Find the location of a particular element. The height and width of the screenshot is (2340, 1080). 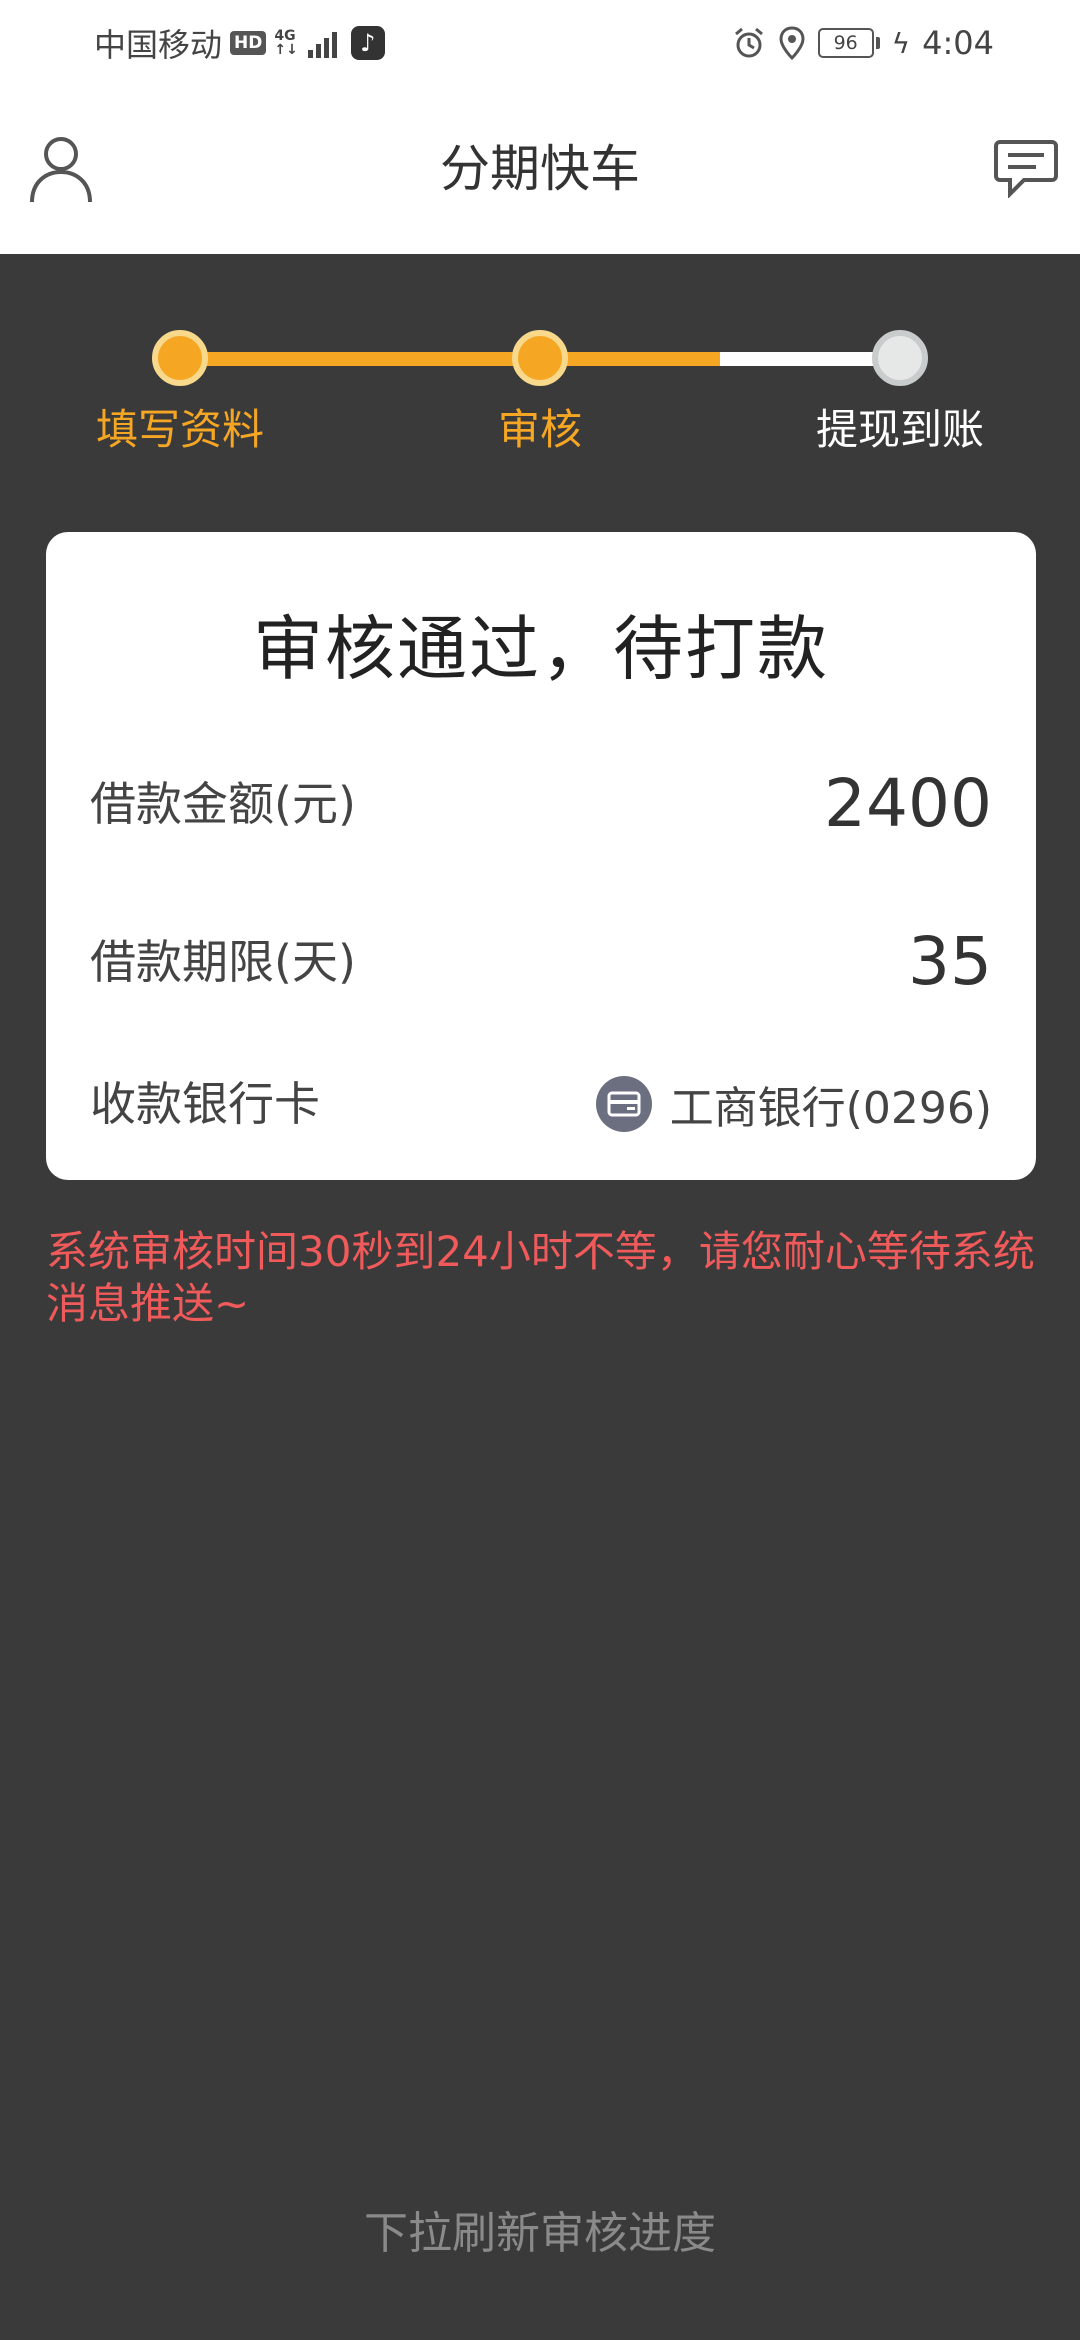

hd-badge: HD is located at coordinates (248, 43).